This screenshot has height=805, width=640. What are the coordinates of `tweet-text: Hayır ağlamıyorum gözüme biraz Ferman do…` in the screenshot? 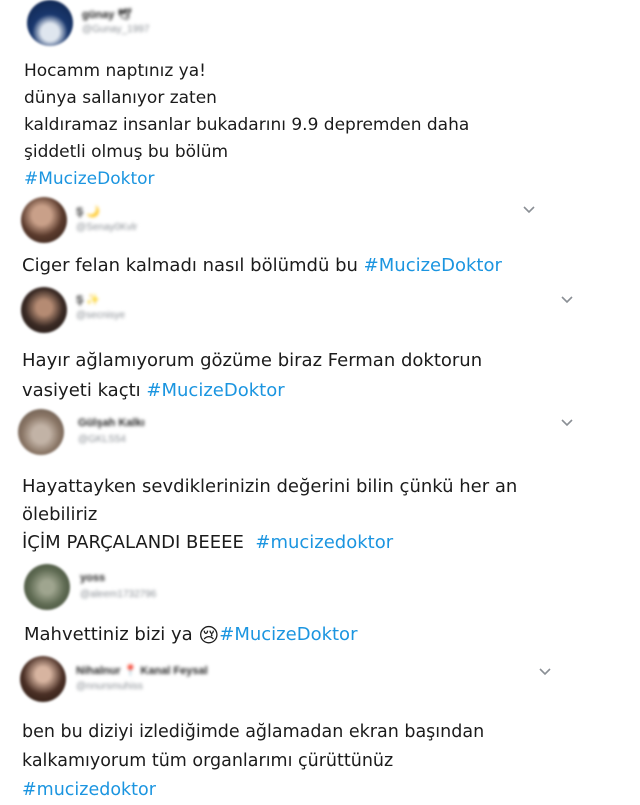 It's located at (252, 376).